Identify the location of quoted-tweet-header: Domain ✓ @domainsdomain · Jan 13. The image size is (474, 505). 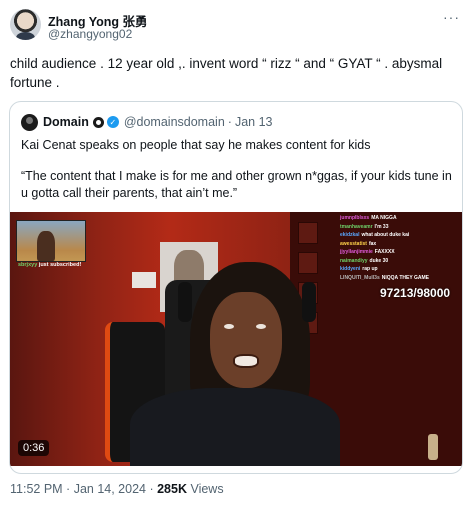
(157, 122).